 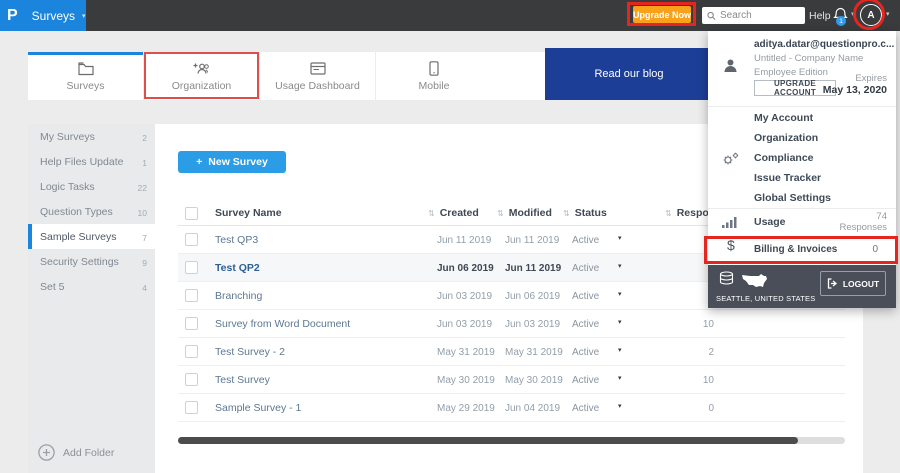 What do you see at coordinates (795, 249) in the screenshot?
I see `menu-item-billing-invoices: Billing & Invoices` at bounding box center [795, 249].